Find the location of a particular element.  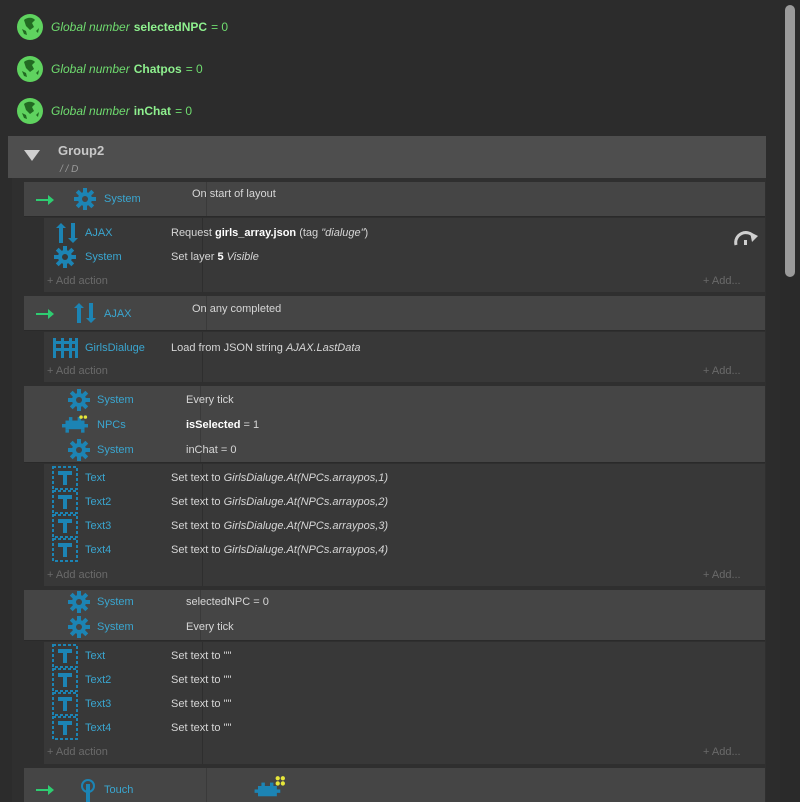

condition-text: selectedNPC = 0 is located at coordinates (227, 602).